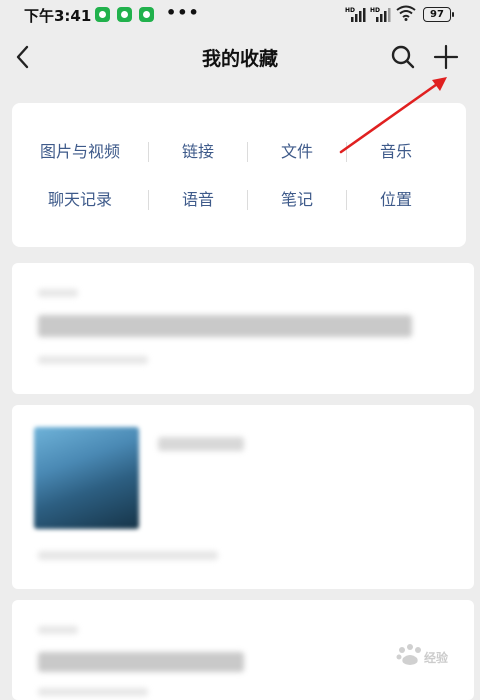 The width and height of the screenshot is (480, 700). I want to click on category-links: 链接, so click(198, 152).